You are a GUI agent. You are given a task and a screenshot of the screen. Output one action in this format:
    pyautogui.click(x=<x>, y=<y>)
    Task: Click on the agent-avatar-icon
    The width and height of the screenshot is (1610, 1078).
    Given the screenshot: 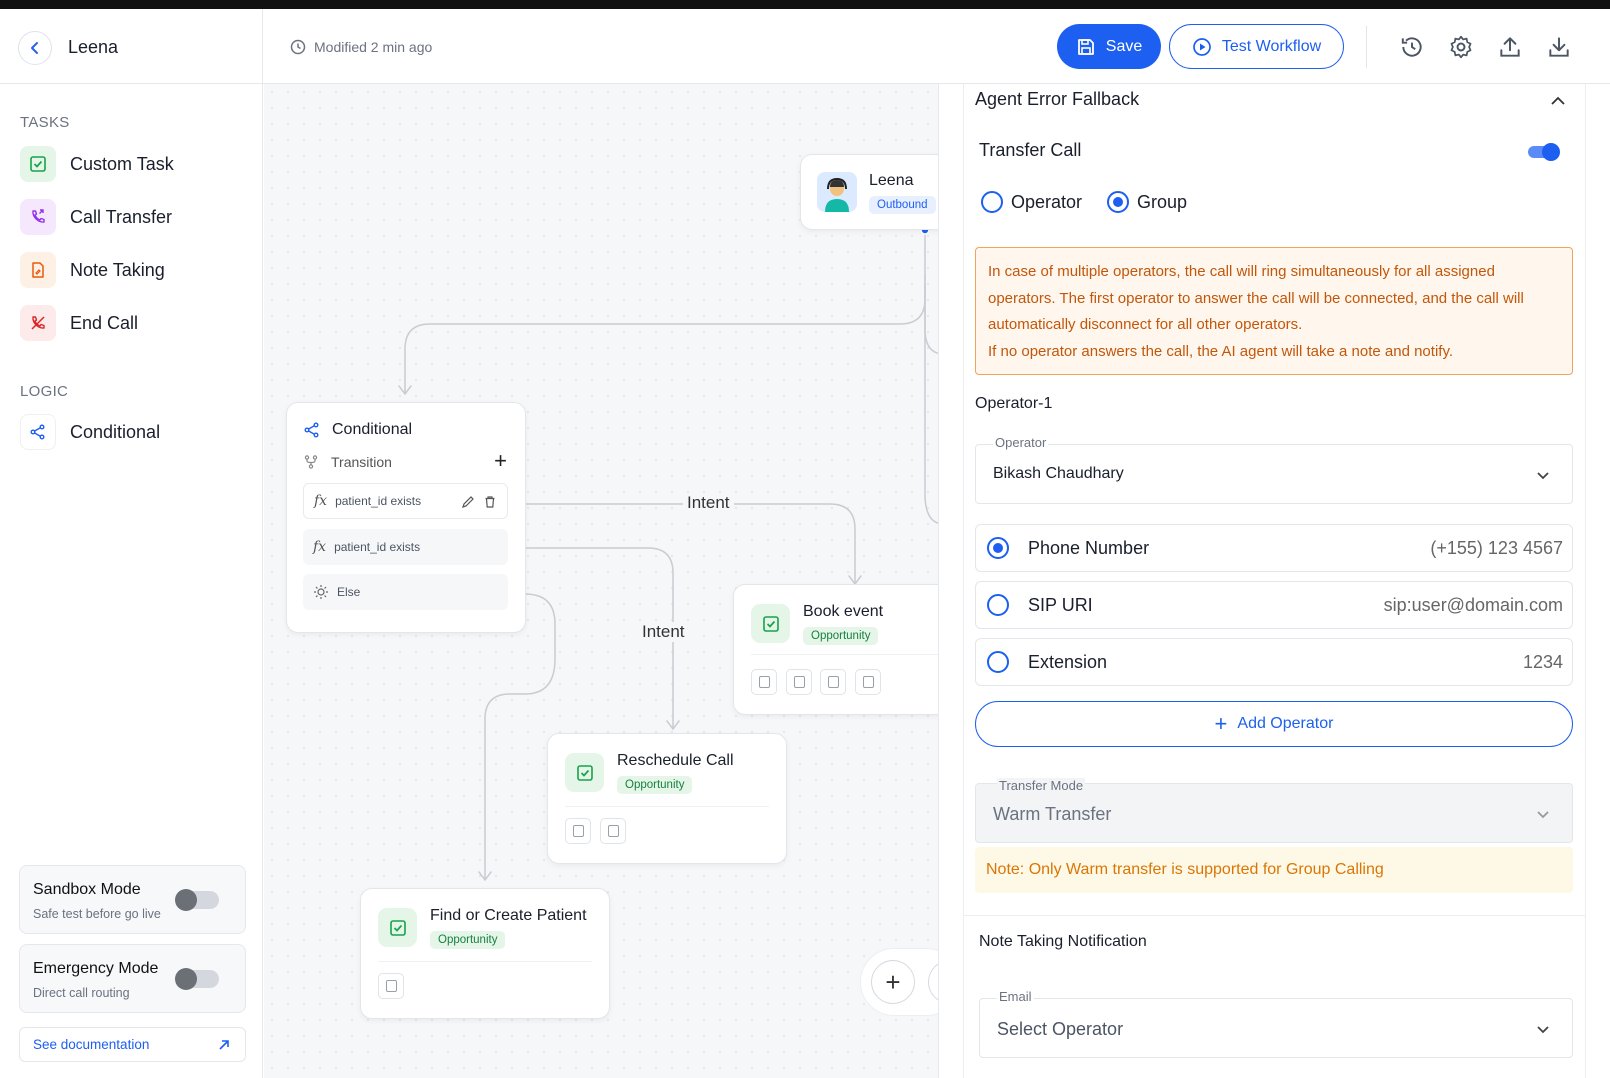 What is the action you would take?
    pyautogui.click(x=837, y=192)
    